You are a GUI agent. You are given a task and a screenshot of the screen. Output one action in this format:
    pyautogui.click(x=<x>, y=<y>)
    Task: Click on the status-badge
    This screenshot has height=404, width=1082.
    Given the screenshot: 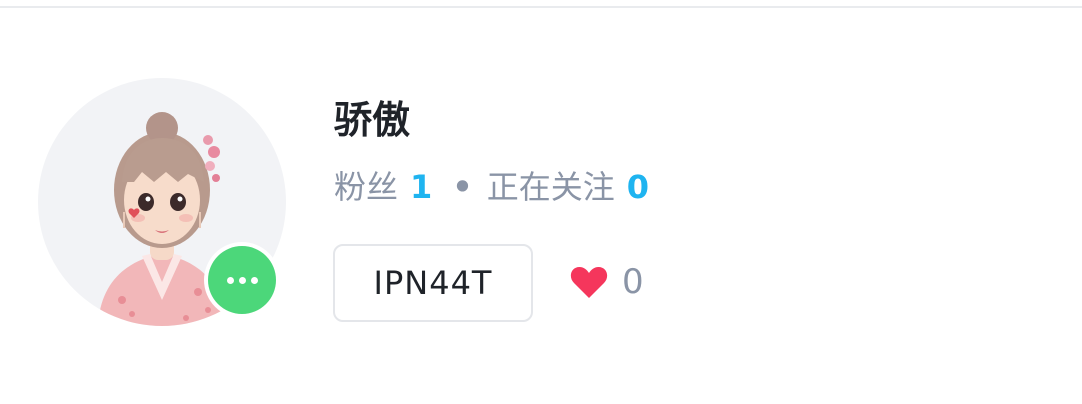 What is the action you would take?
    pyautogui.click(x=242, y=280)
    